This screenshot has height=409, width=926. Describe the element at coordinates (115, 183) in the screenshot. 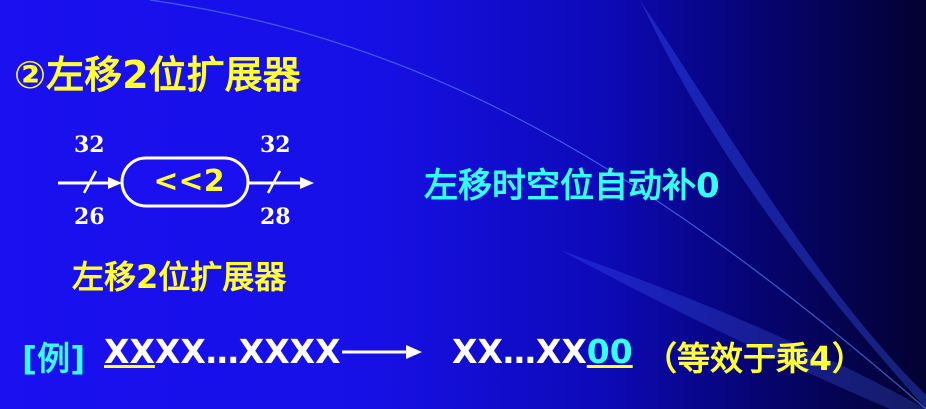

I see `input-arrow-head` at that location.